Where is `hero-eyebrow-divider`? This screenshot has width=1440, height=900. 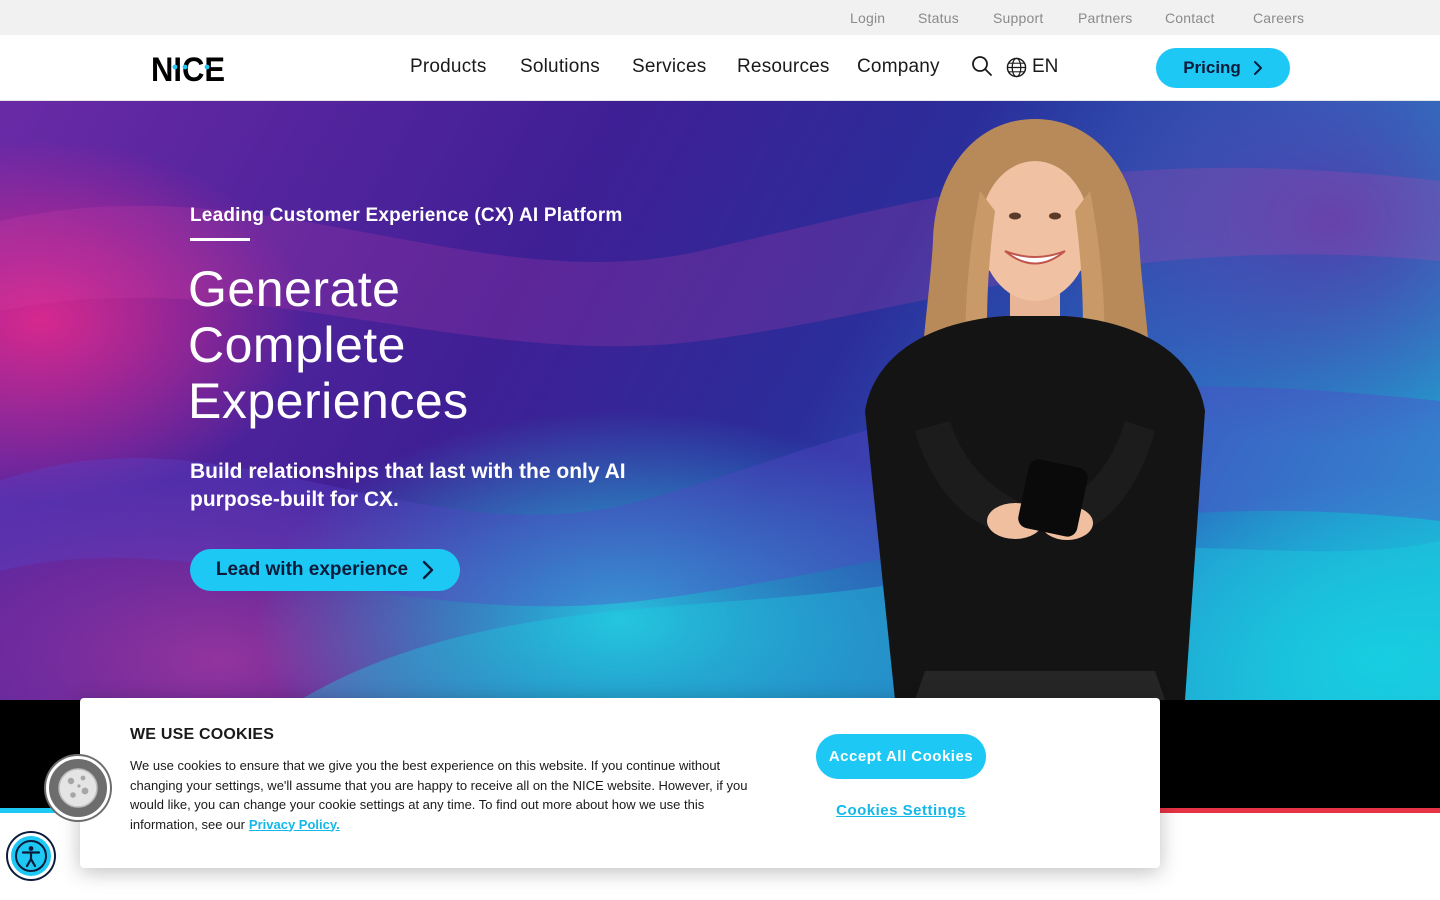 hero-eyebrow-divider is located at coordinates (220, 239).